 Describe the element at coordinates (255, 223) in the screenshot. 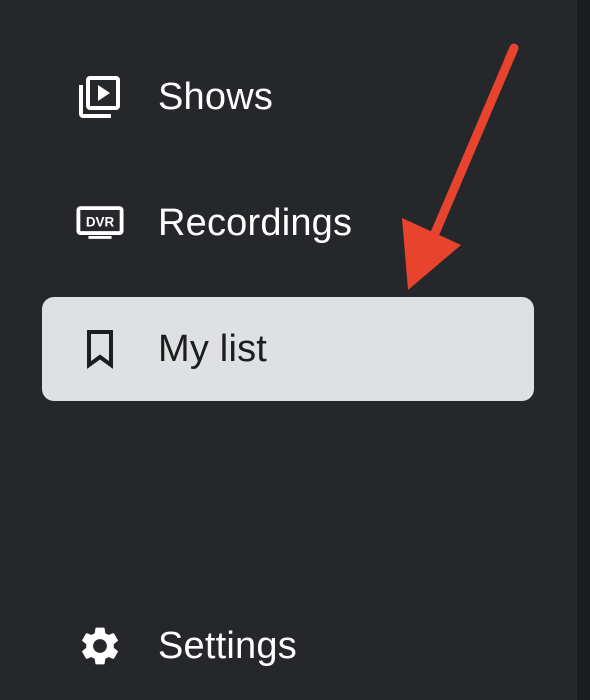

I see `nav-label-recordings: Recordings` at that location.